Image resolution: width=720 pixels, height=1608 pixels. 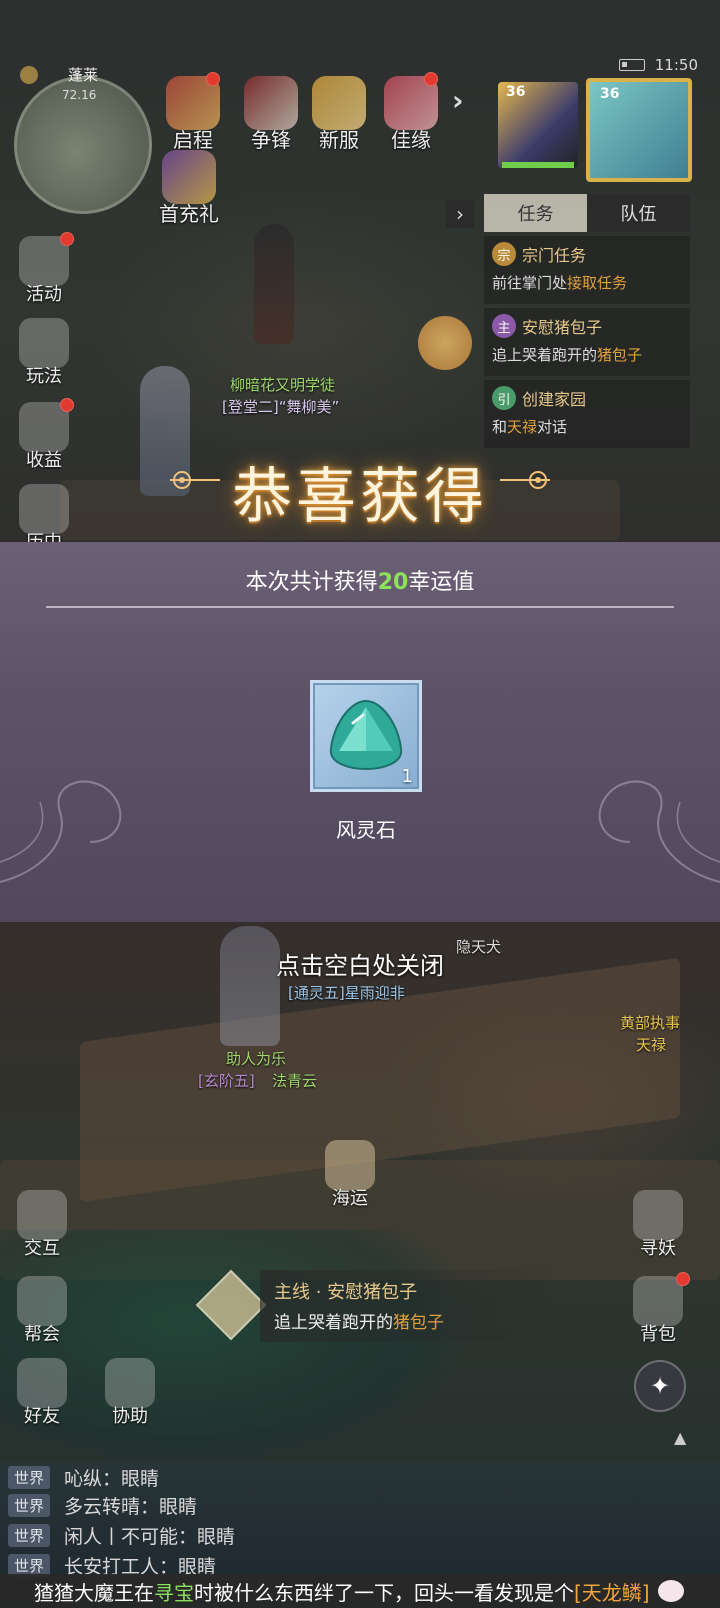 What do you see at coordinates (44, 376) in the screenshot?
I see `side-label: 玩法` at bounding box center [44, 376].